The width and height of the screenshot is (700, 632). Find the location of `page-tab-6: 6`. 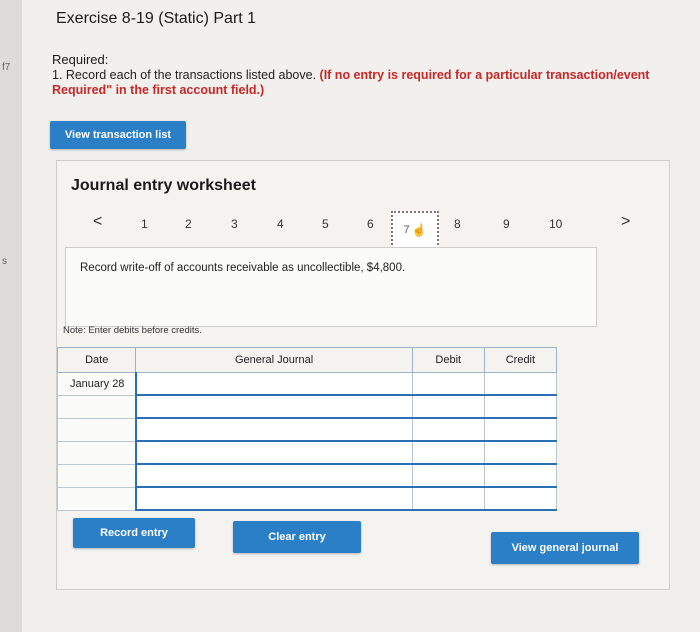

page-tab-6: 6 is located at coordinates (370, 224).